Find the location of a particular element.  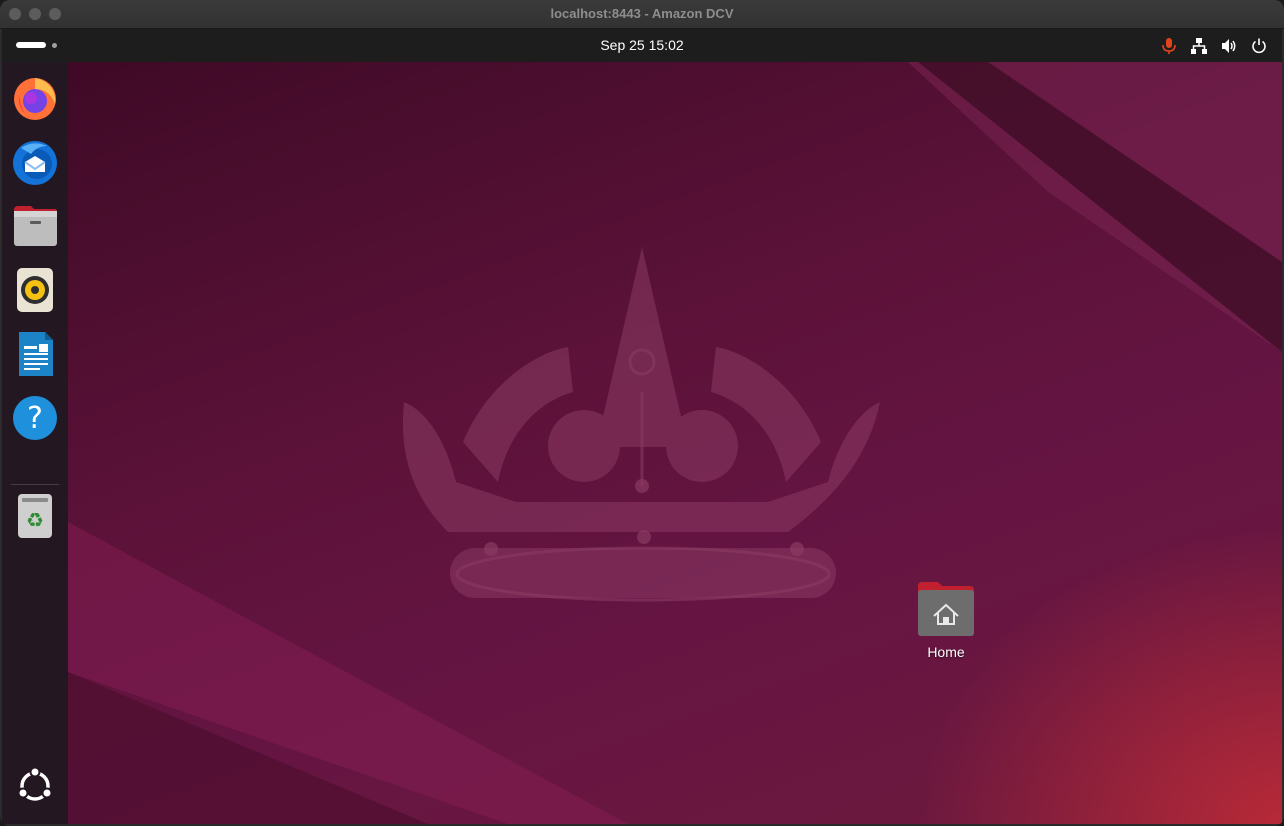

microphone-icon is located at coordinates (1169, 46).